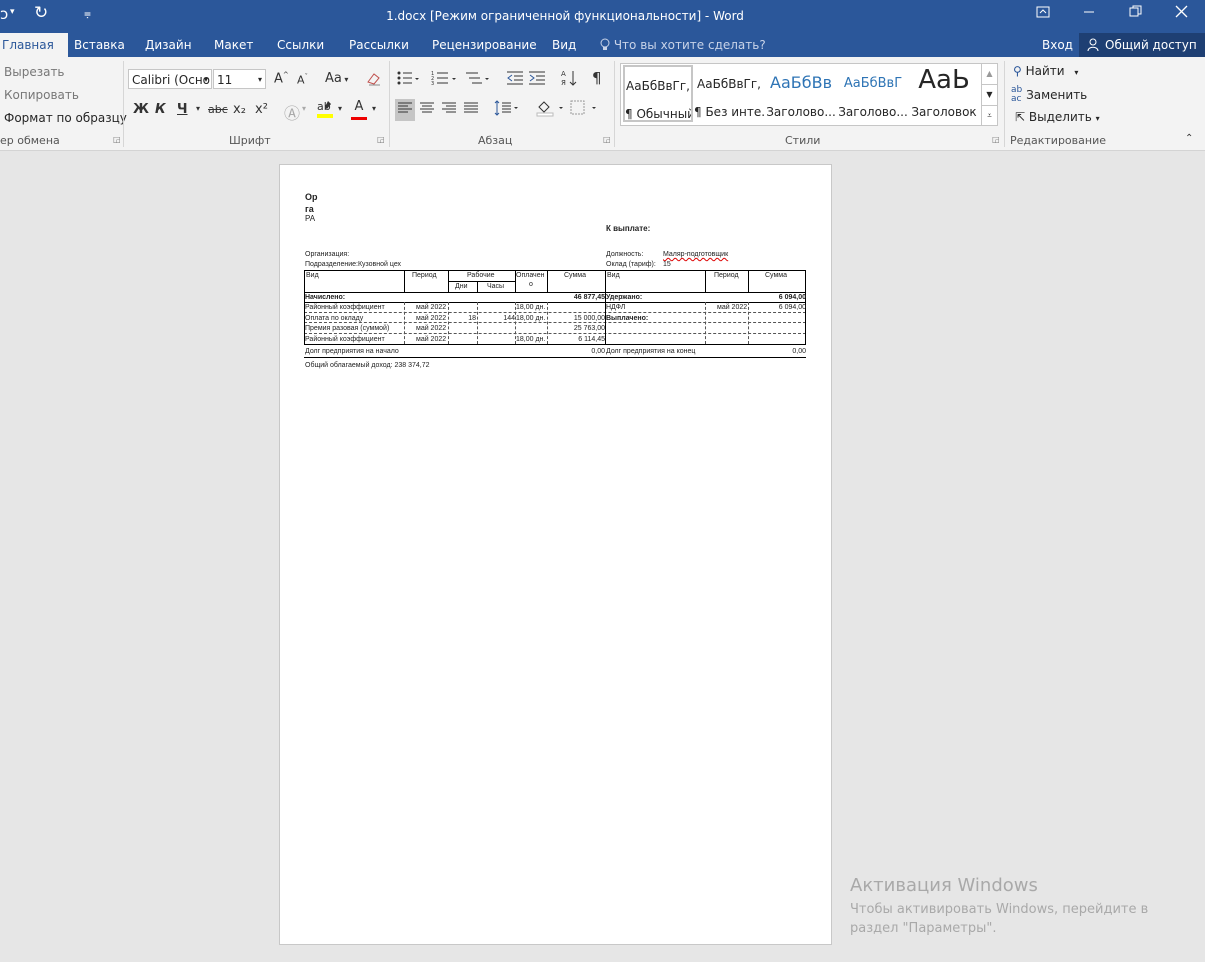  Describe the element at coordinates (141, 109) in the screenshot. I see `bold-button: Ж` at that location.